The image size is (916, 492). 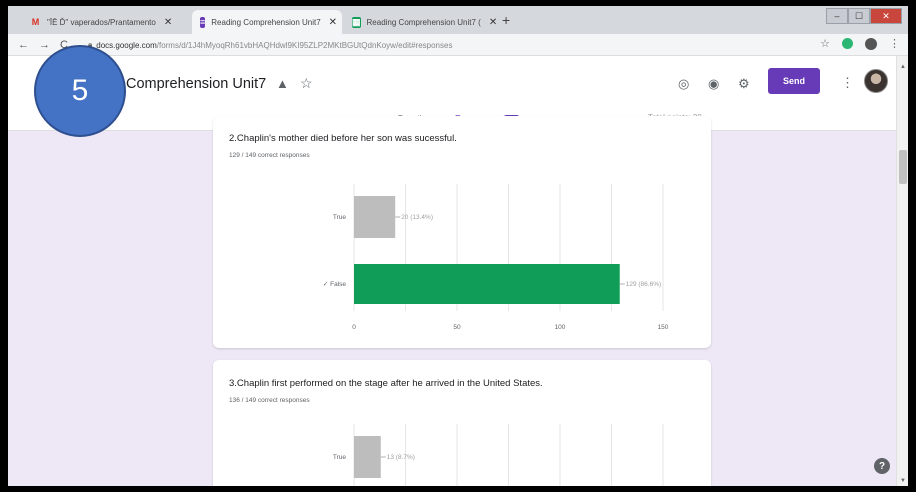 I want to click on browser-tab-sheets: ▦ Reading Comprehension Unit7 ( ✕, so click(x=420, y=22).